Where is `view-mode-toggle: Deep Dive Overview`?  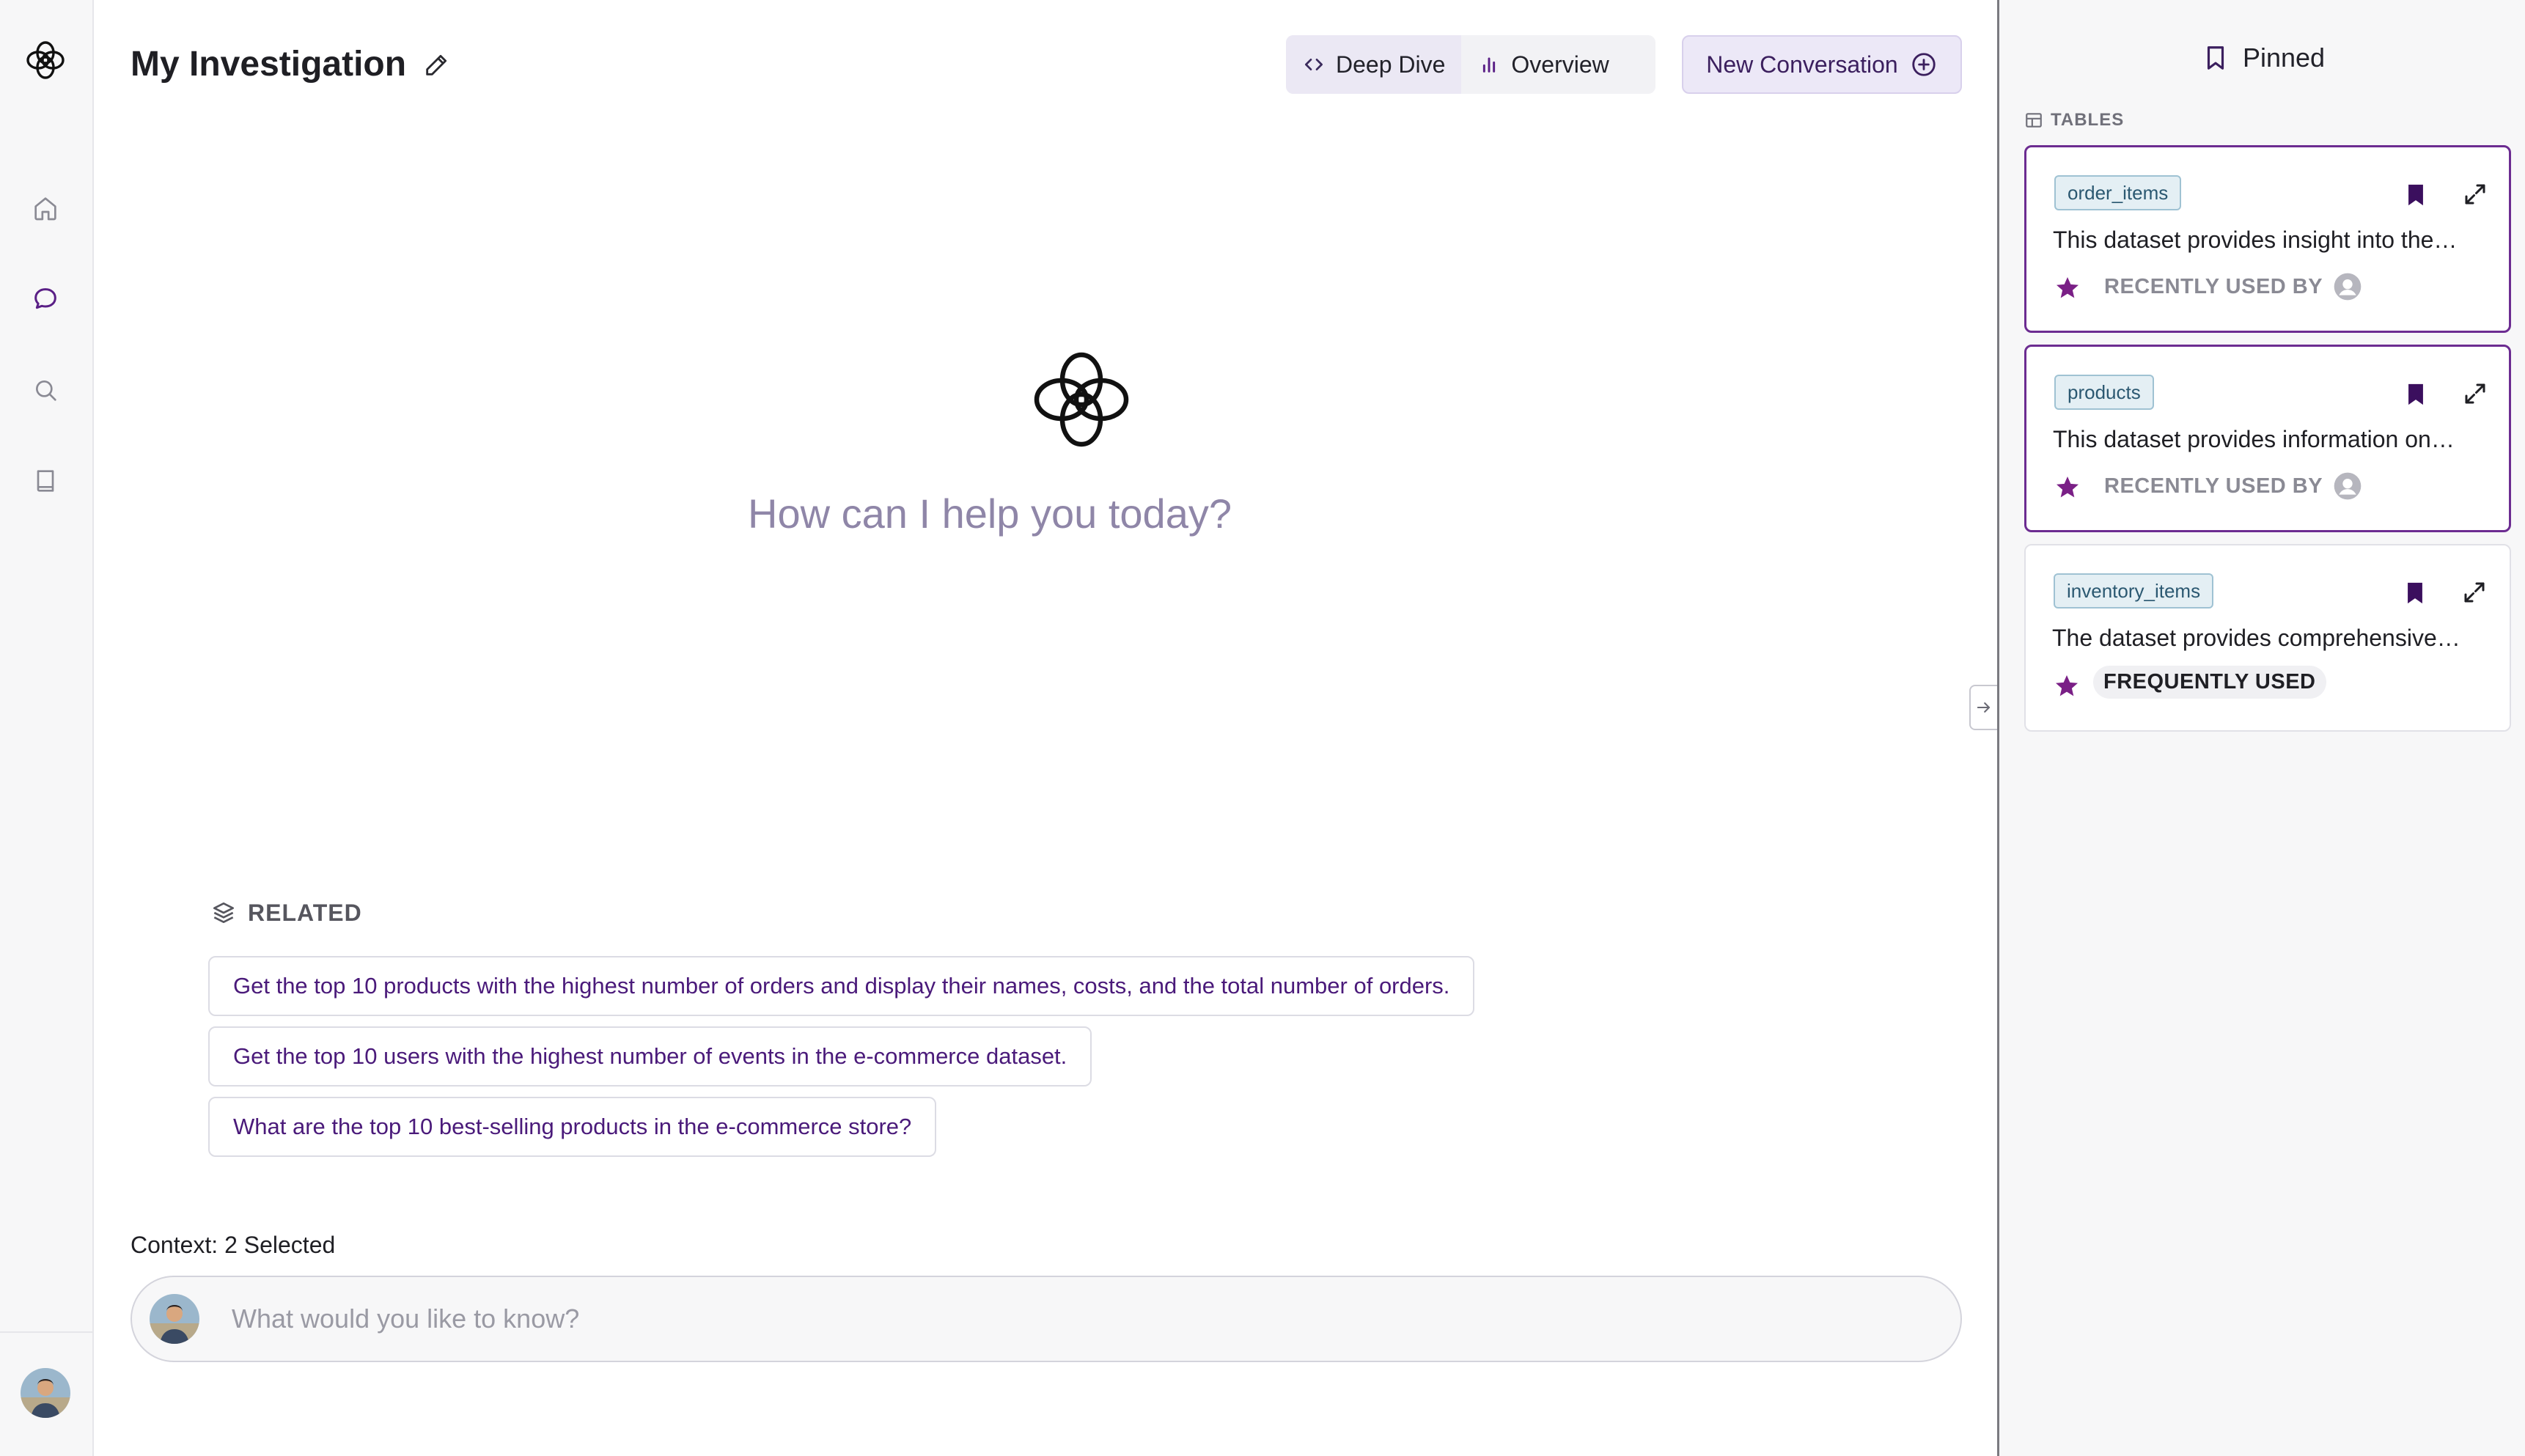
view-mode-toggle: Deep Dive Overview is located at coordinates (1471, 64).